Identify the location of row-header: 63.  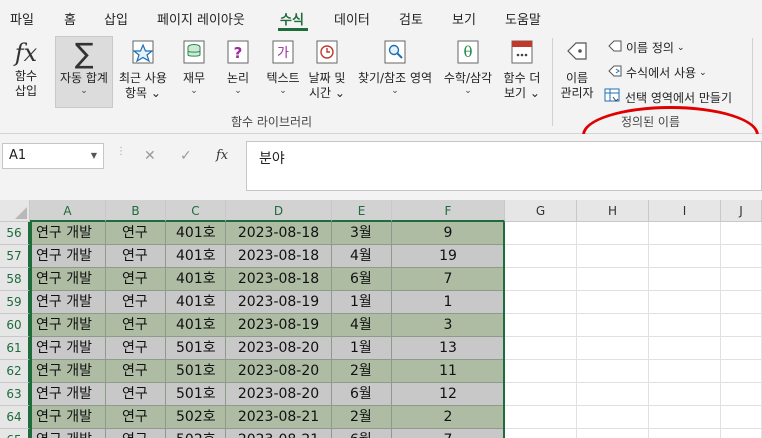
(15, 394).